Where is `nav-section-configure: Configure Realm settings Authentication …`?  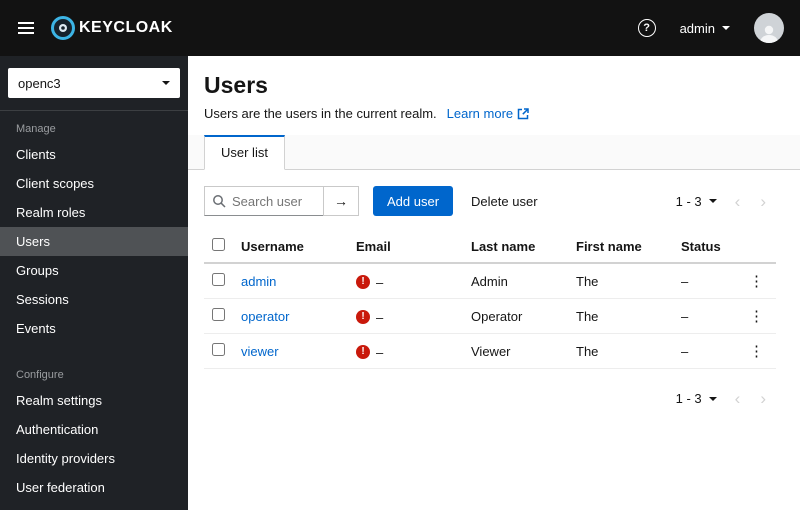 nav-section-configure: Configure Realm settings Authentication … is located at coordinates (94, 429).